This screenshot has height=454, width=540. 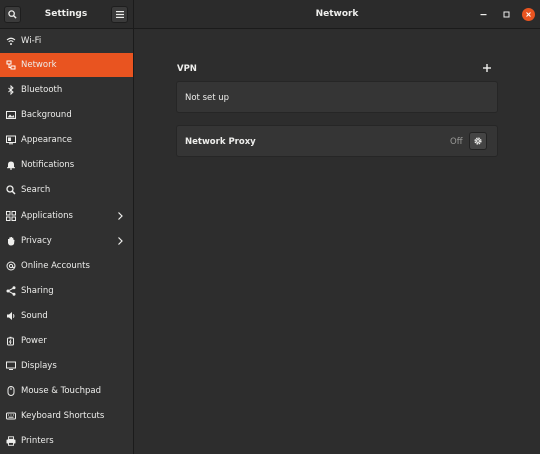 I want to click on maximize-button, so click(x=506, y=14).